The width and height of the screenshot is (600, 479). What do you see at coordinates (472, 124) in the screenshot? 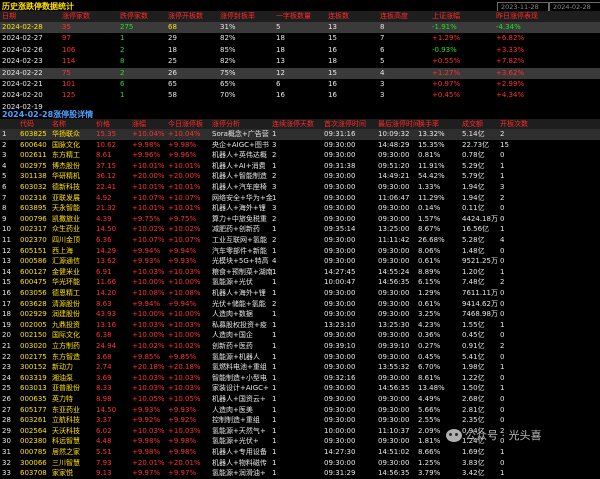
I see `detail-col-header: 成交额` at bounding box center [472, 124].